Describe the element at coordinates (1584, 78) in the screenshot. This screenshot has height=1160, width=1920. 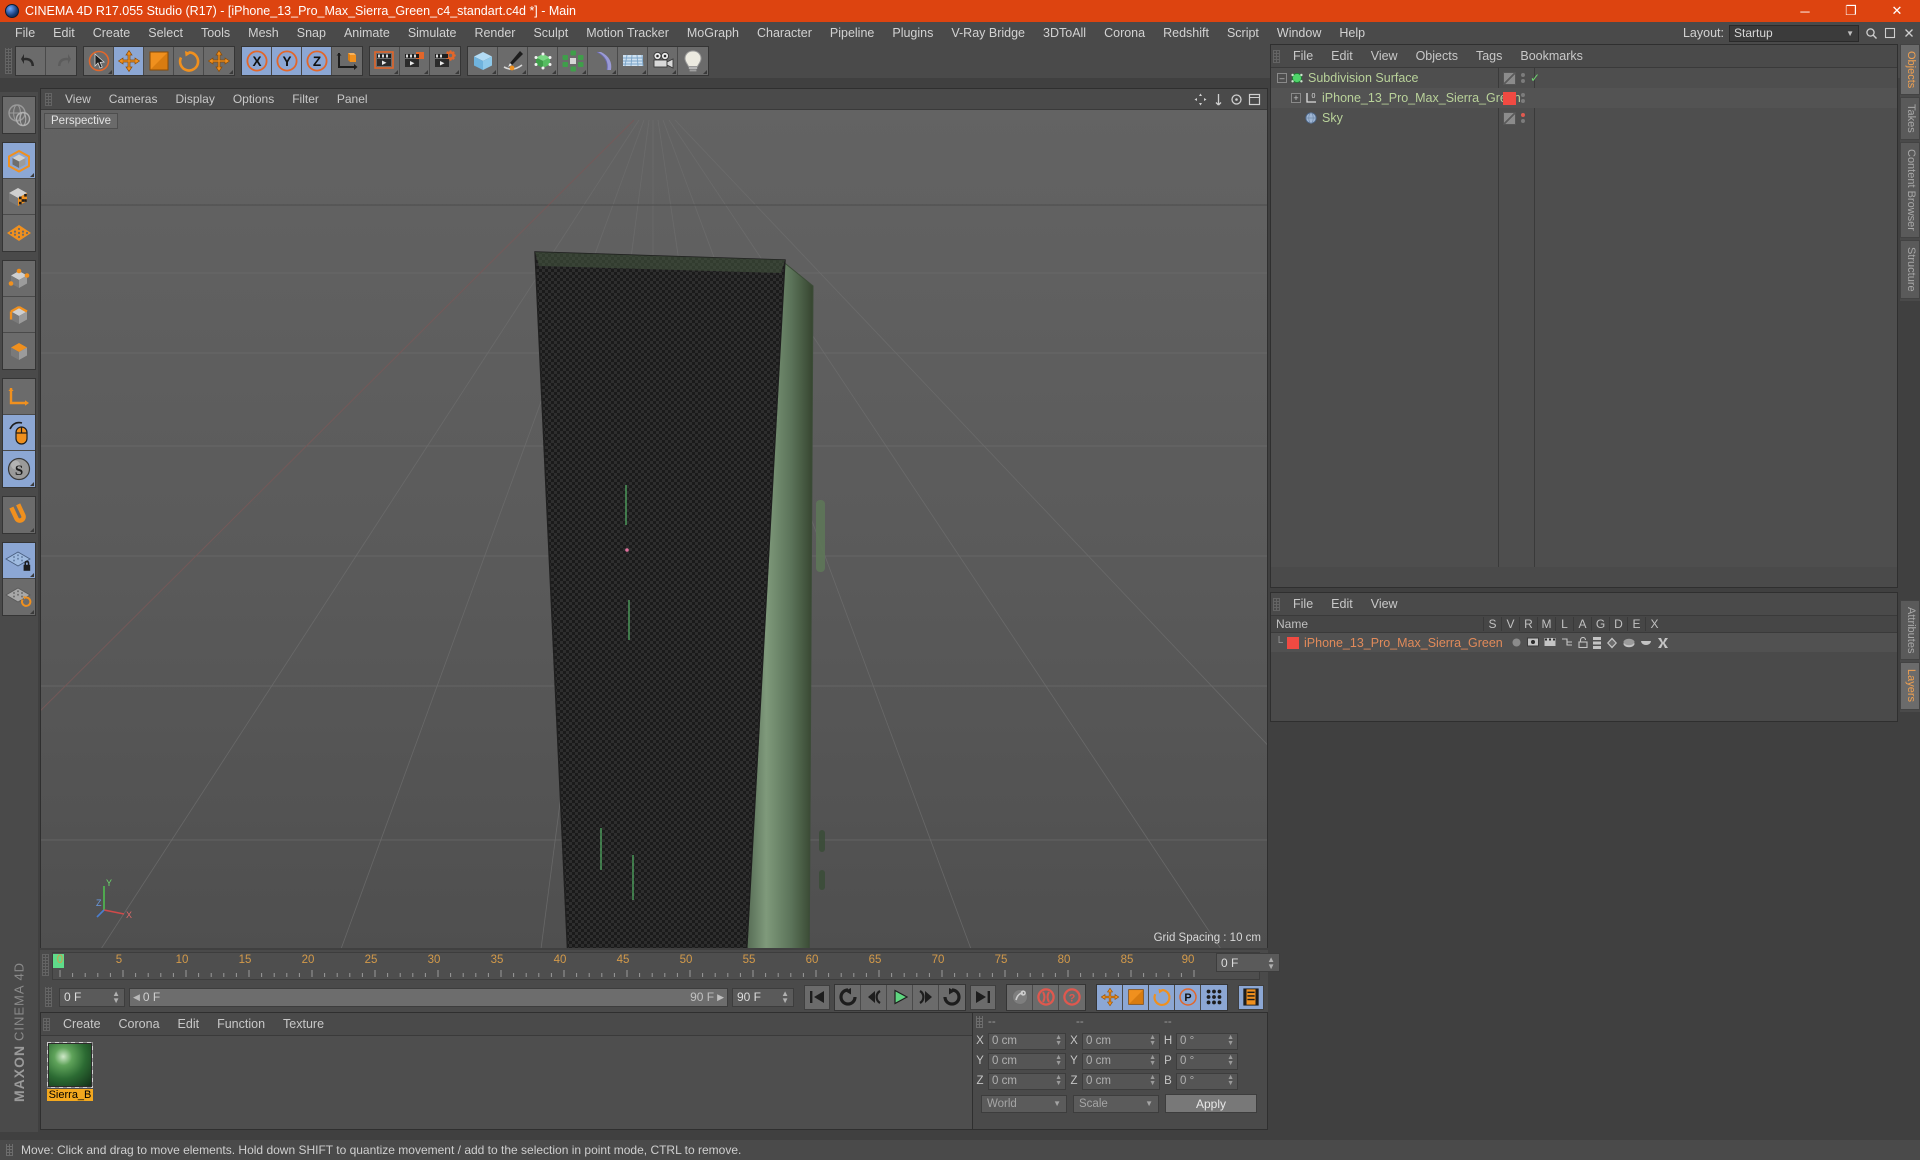
I see `object-row-subdivision-surface: – Subdivision Surface ✓` at that location.